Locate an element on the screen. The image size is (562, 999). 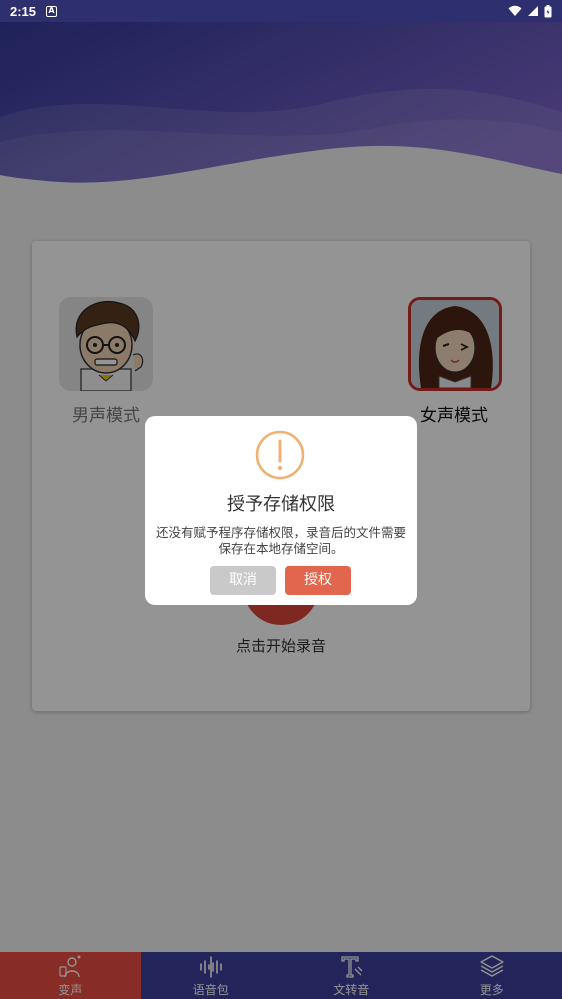
status-icons is located at coordinates (530, 11).